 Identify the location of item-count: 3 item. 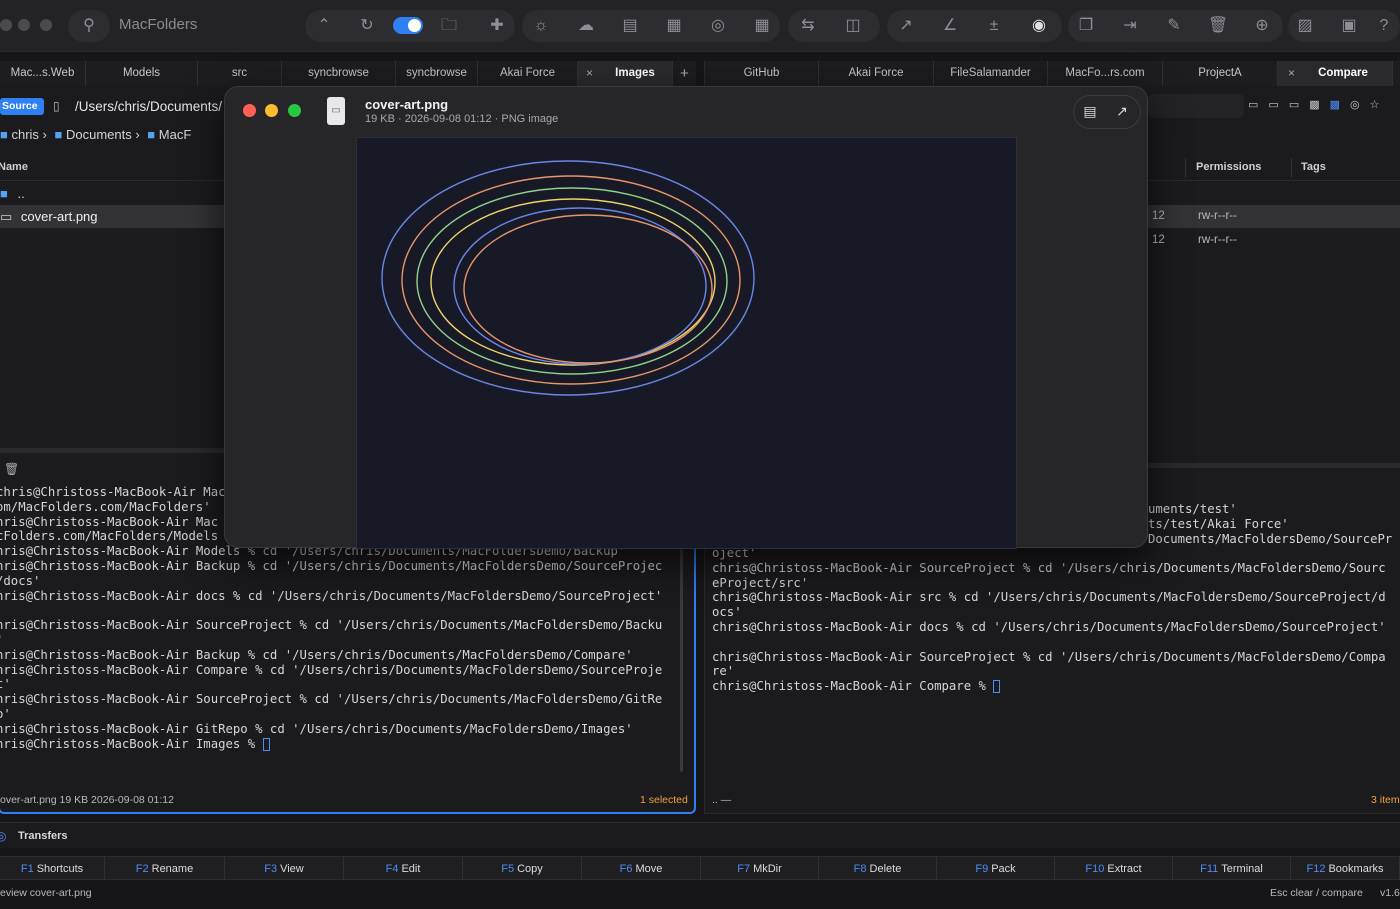
(1385, 800).